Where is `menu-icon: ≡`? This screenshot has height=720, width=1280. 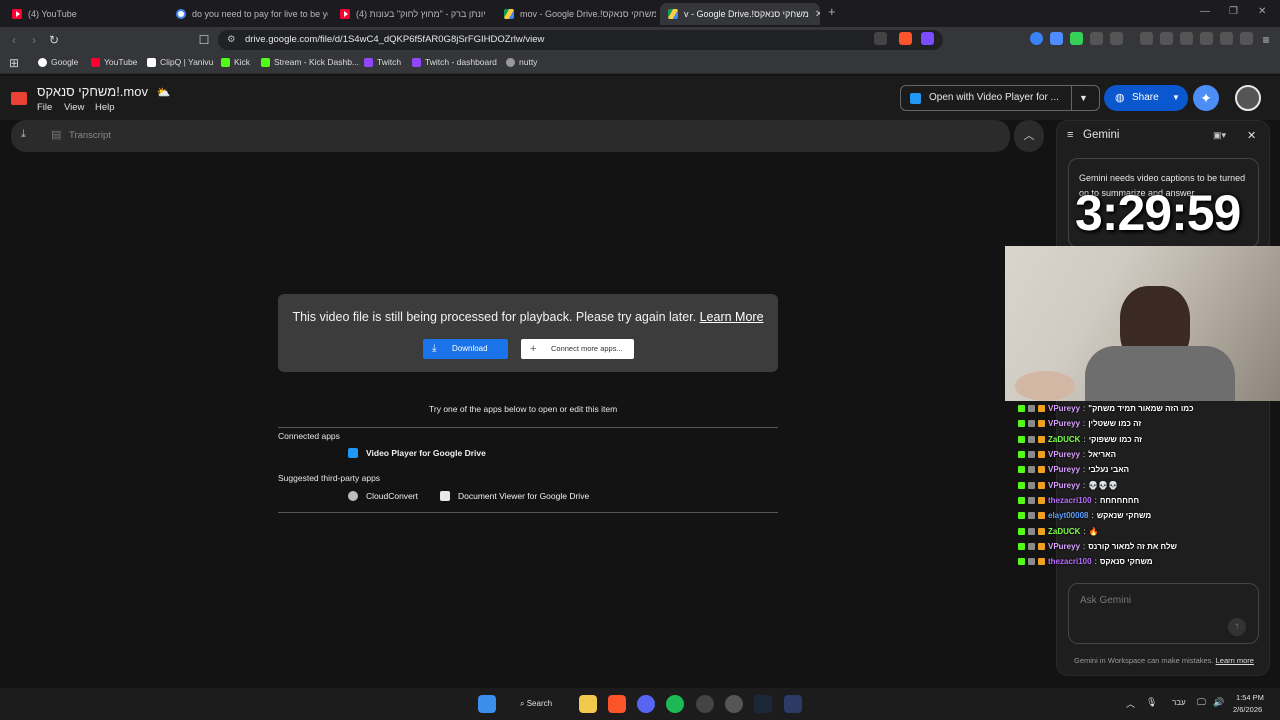
menu-icon: ≡ is located at coordinates (1266, 40).